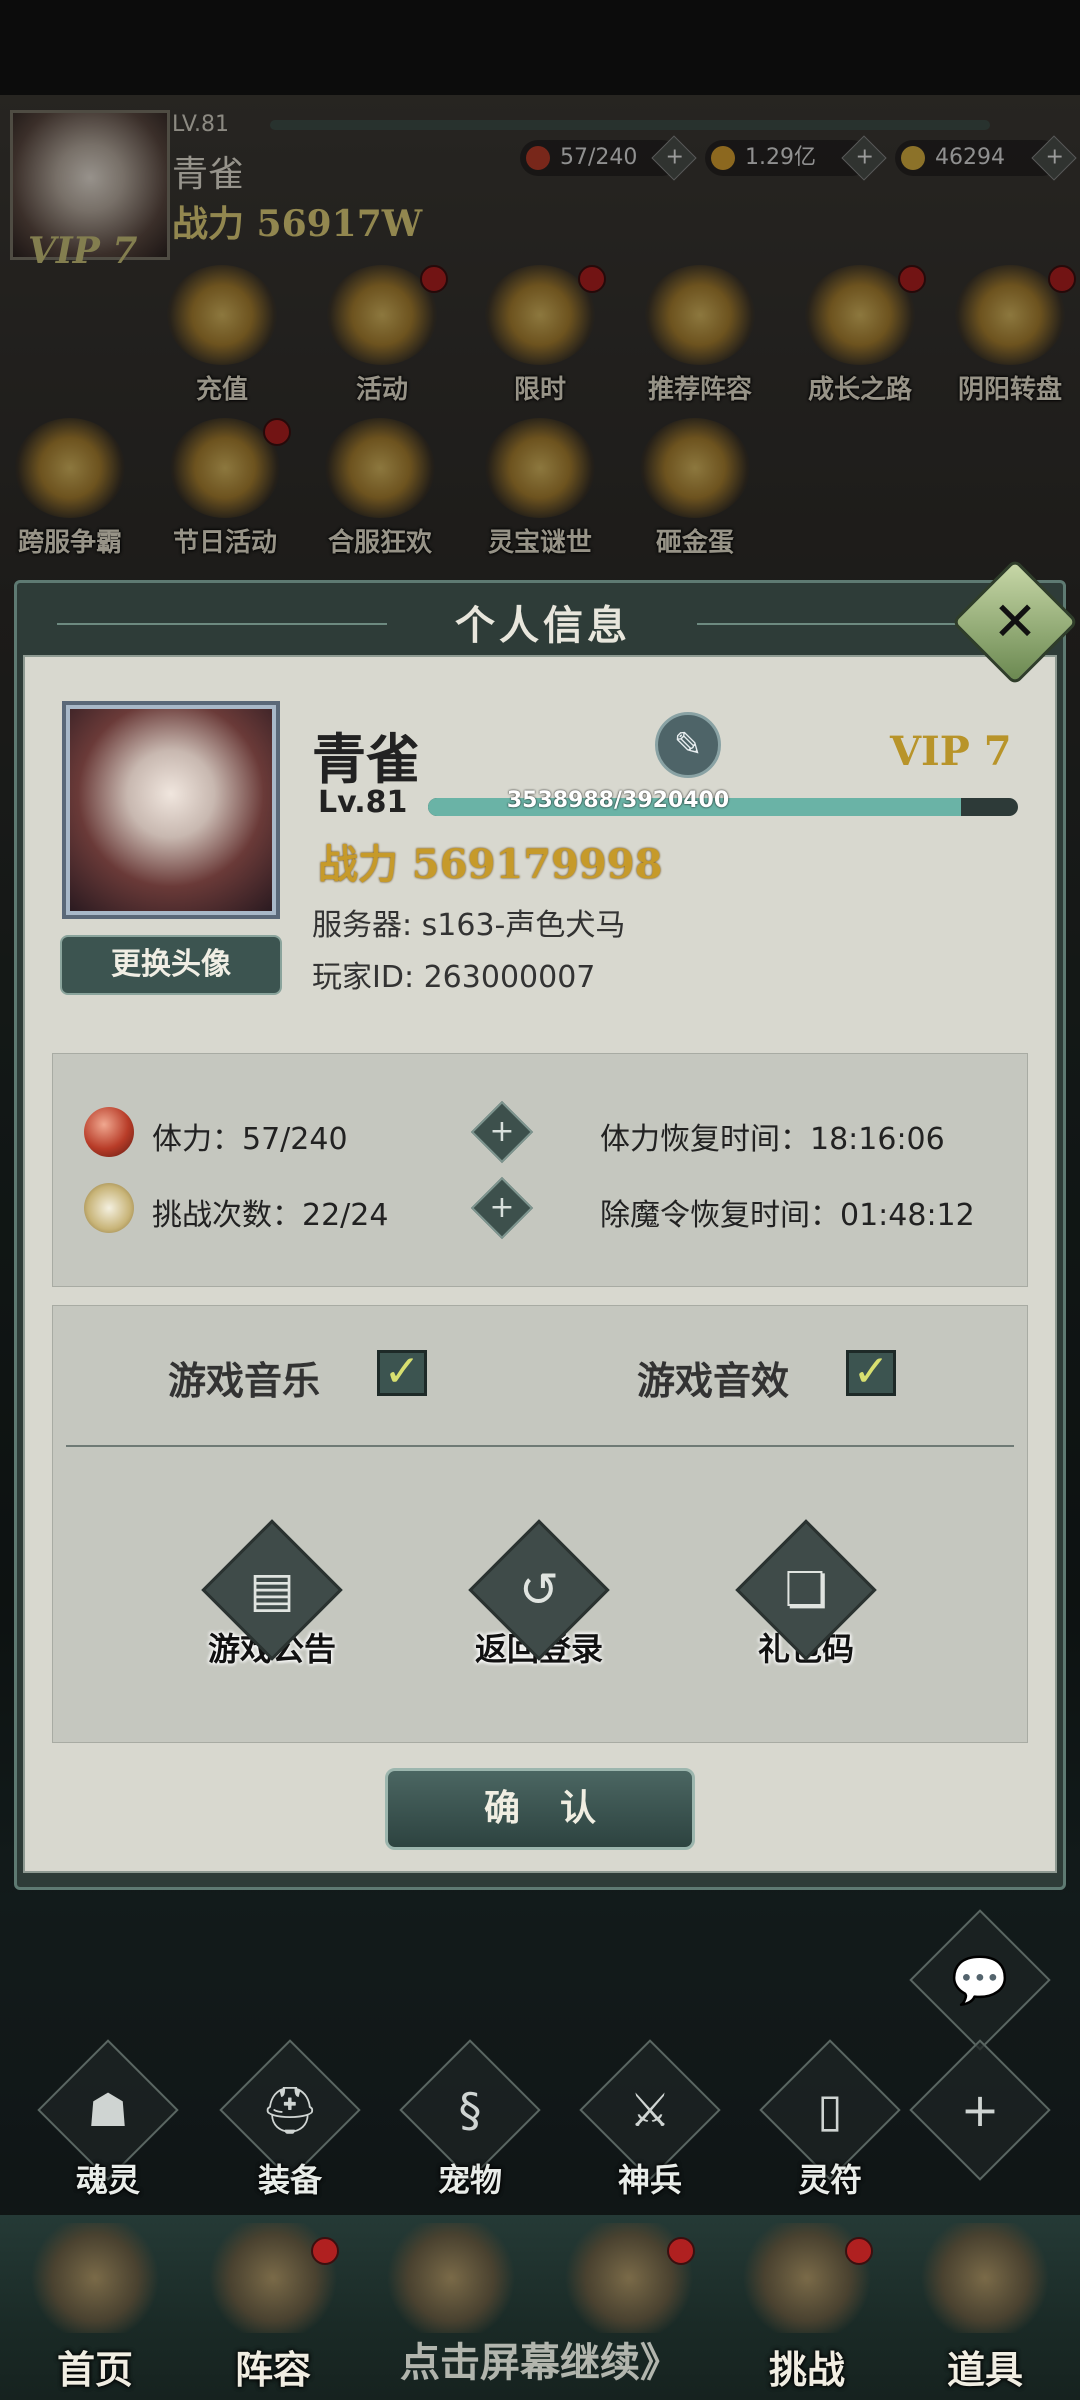 The image size is (1080, 2400). Describe the element at coordinates (540, 2359) in the screenshot. I see `tap-to-continue-hint: 点击屏幕继续》` at that location.